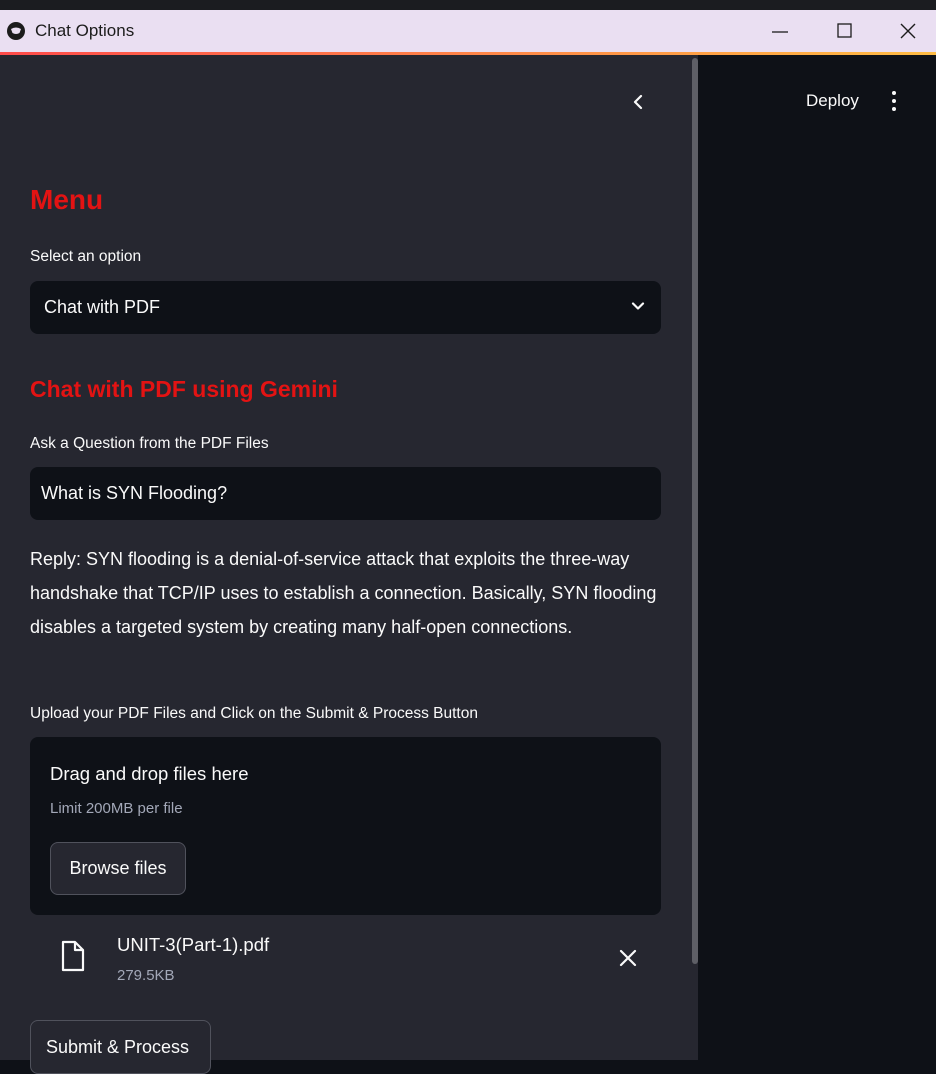  Describe the element at coordinates (85, 30) in the screenshot. I see `window-title: Chat Options` at that location.